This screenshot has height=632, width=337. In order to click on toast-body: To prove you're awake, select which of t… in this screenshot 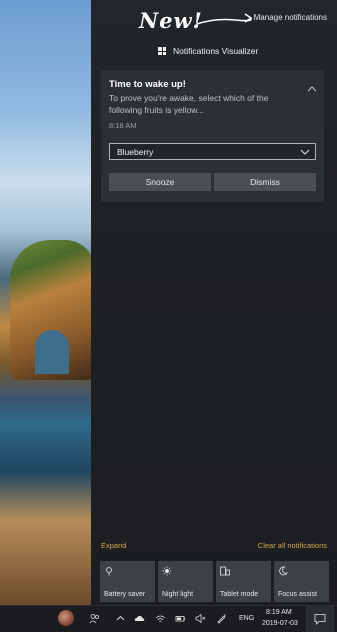, I will do `click(189, 104)`.